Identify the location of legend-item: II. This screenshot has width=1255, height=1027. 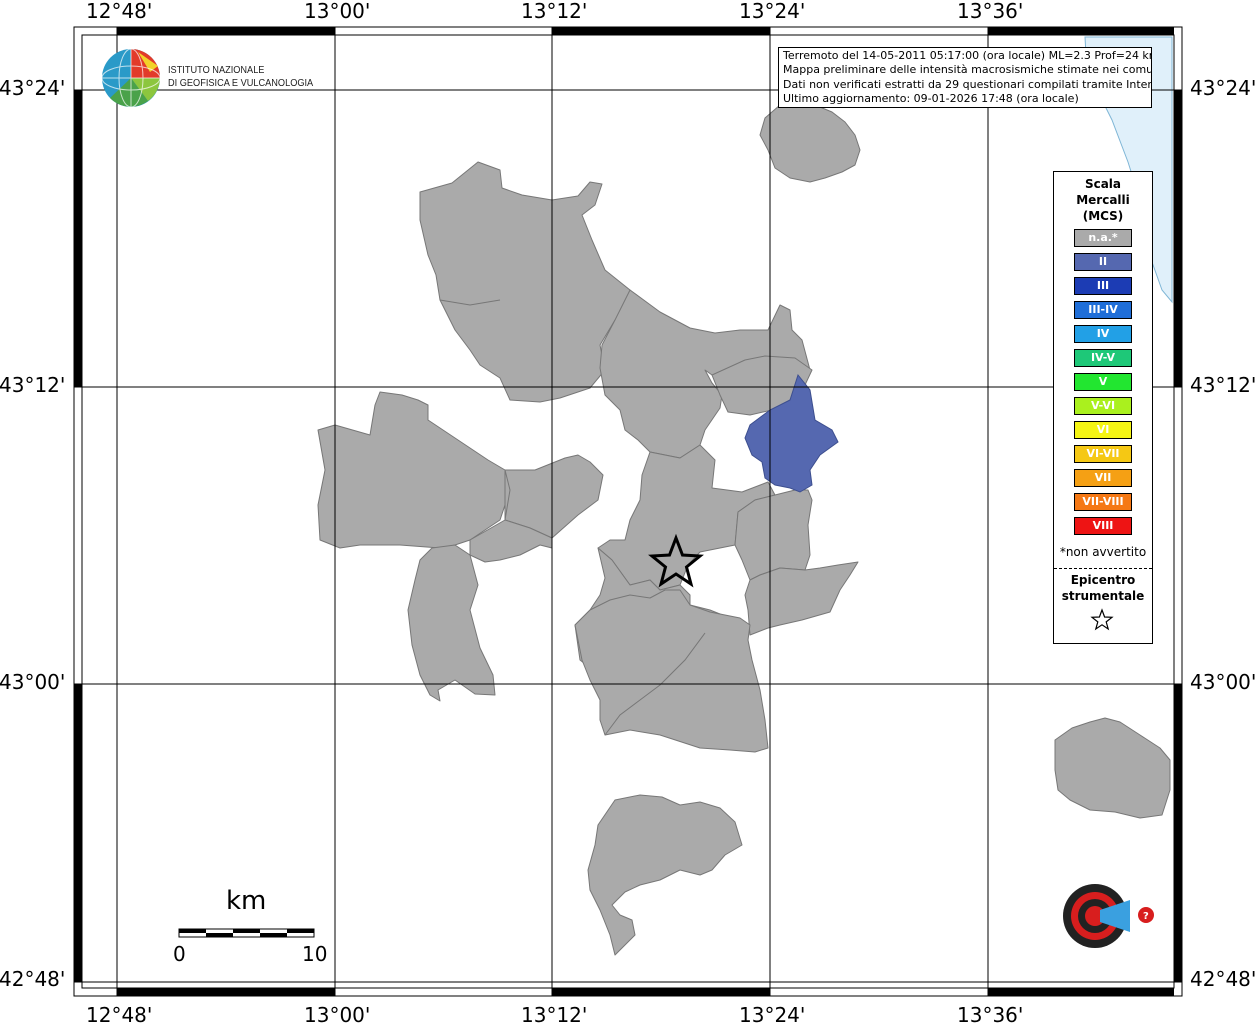
(1103, 262).